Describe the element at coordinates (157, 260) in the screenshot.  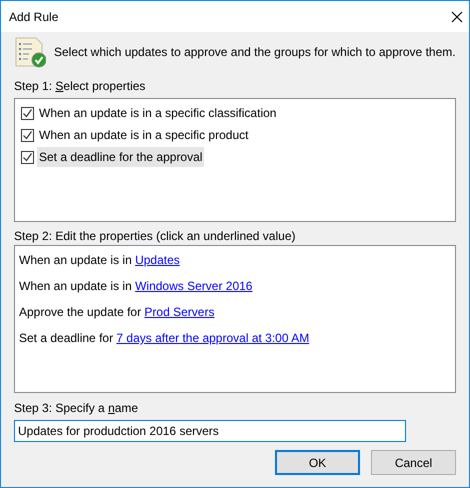
I see `value-link: Updates` at that location.